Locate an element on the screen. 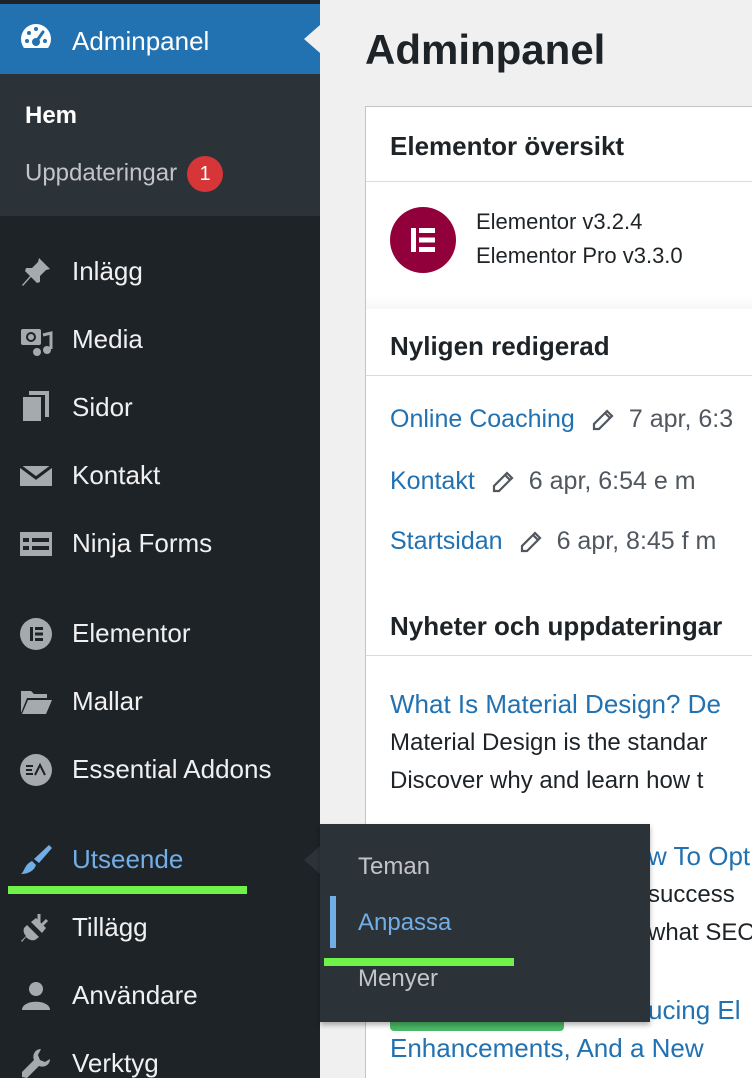 This screenshot has height=1078, width=752. paintbrush-icon is located at coordinates (36, 860).